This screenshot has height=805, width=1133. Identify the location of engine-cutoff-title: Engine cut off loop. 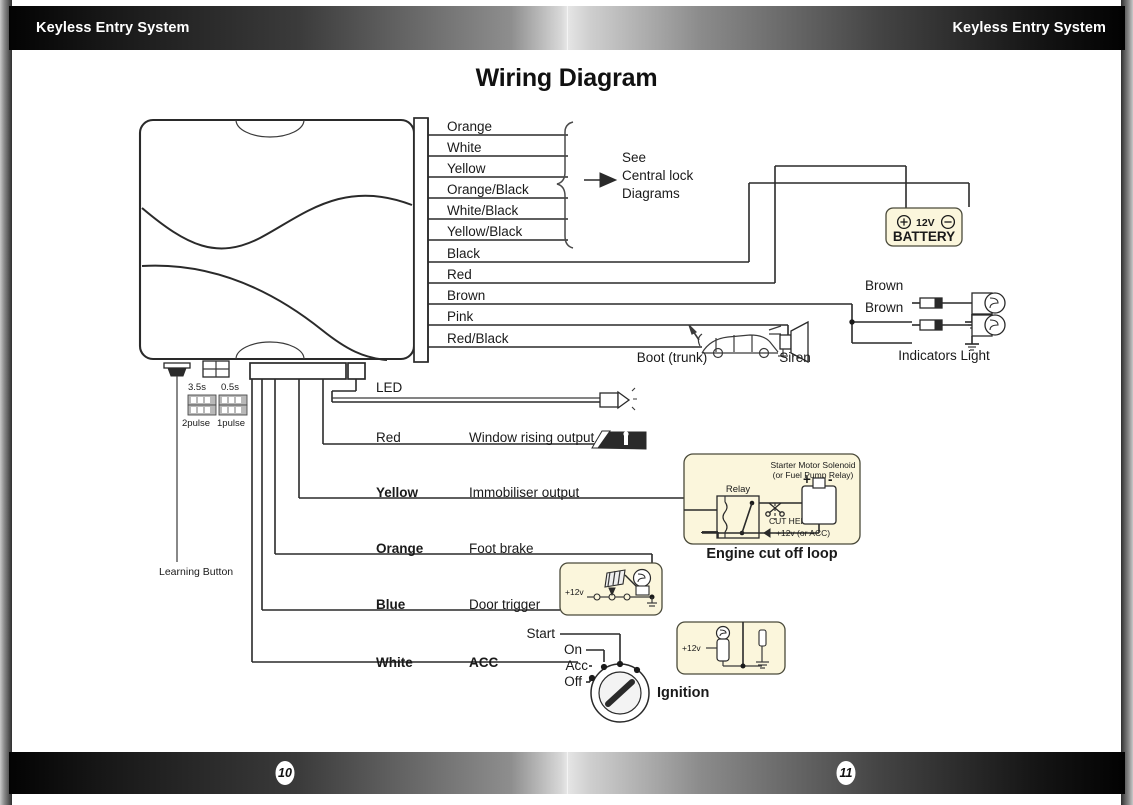
(771, 554).